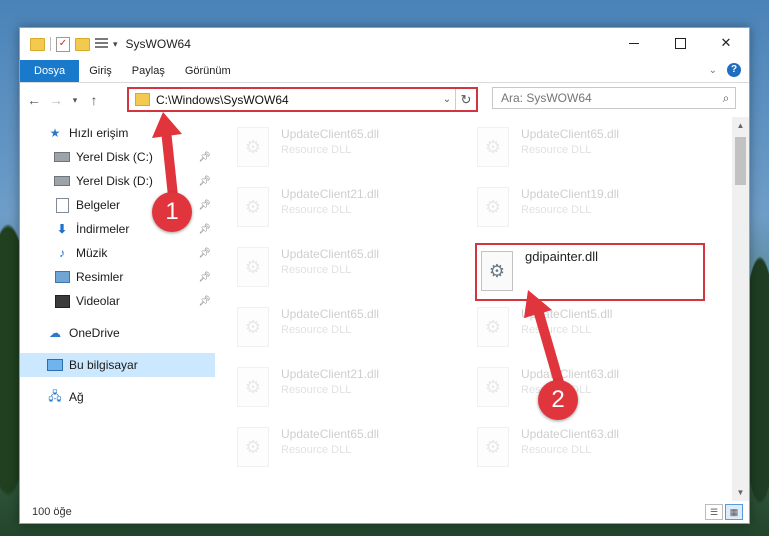 The image size is (769, 536). Describe the element at coordinates (75, 100) in the screenshot. I see `recent-locations-chevron-icon: ▾` at that location.